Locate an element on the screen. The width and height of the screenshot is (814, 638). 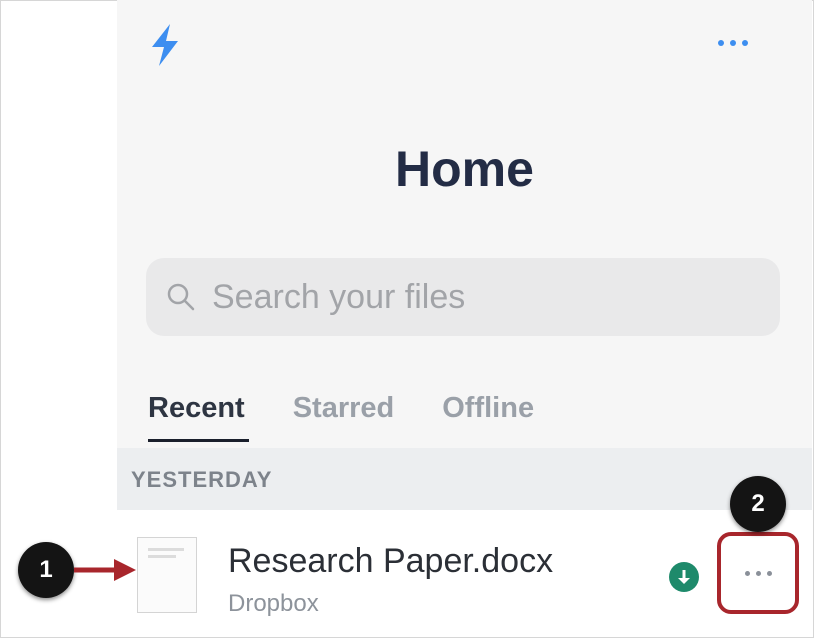
callout-badge-1: 1 is located at coordinates (46, 570).